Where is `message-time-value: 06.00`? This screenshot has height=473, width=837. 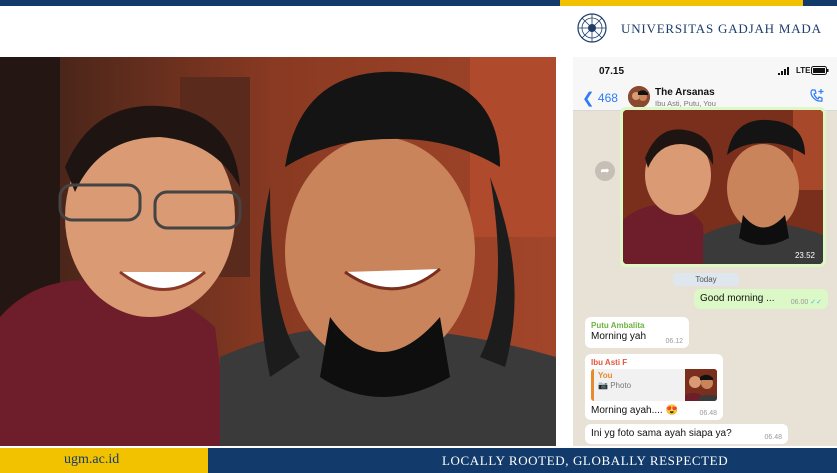
message-time-value: 06.00 is located at coordinates (799, 302).